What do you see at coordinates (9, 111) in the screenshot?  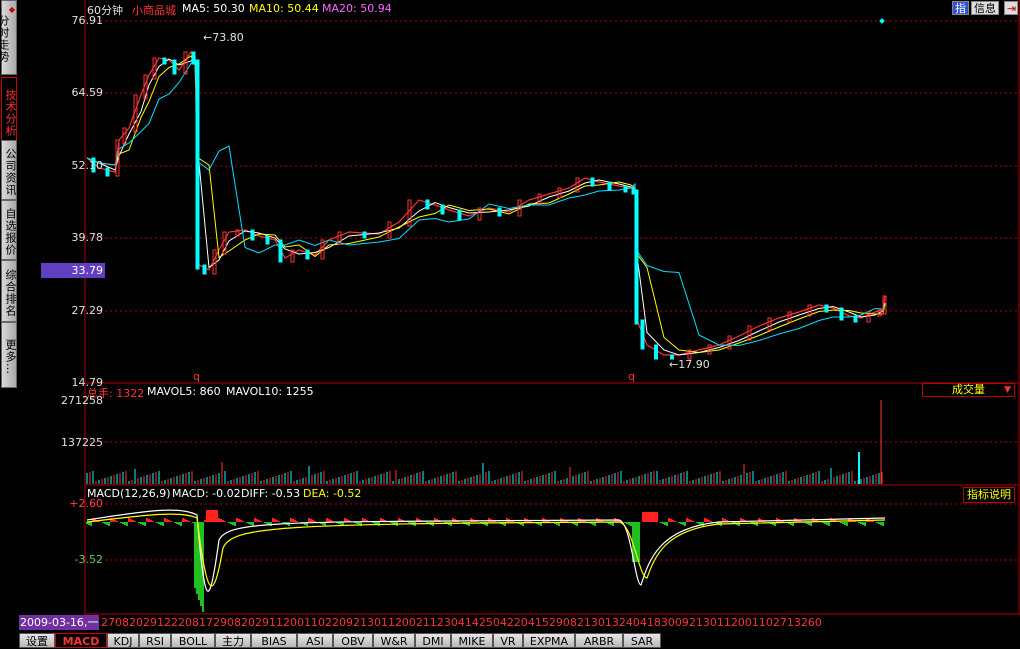 I see `tab-technical-analysis: 技术分析` at bounding box center [9, 111].